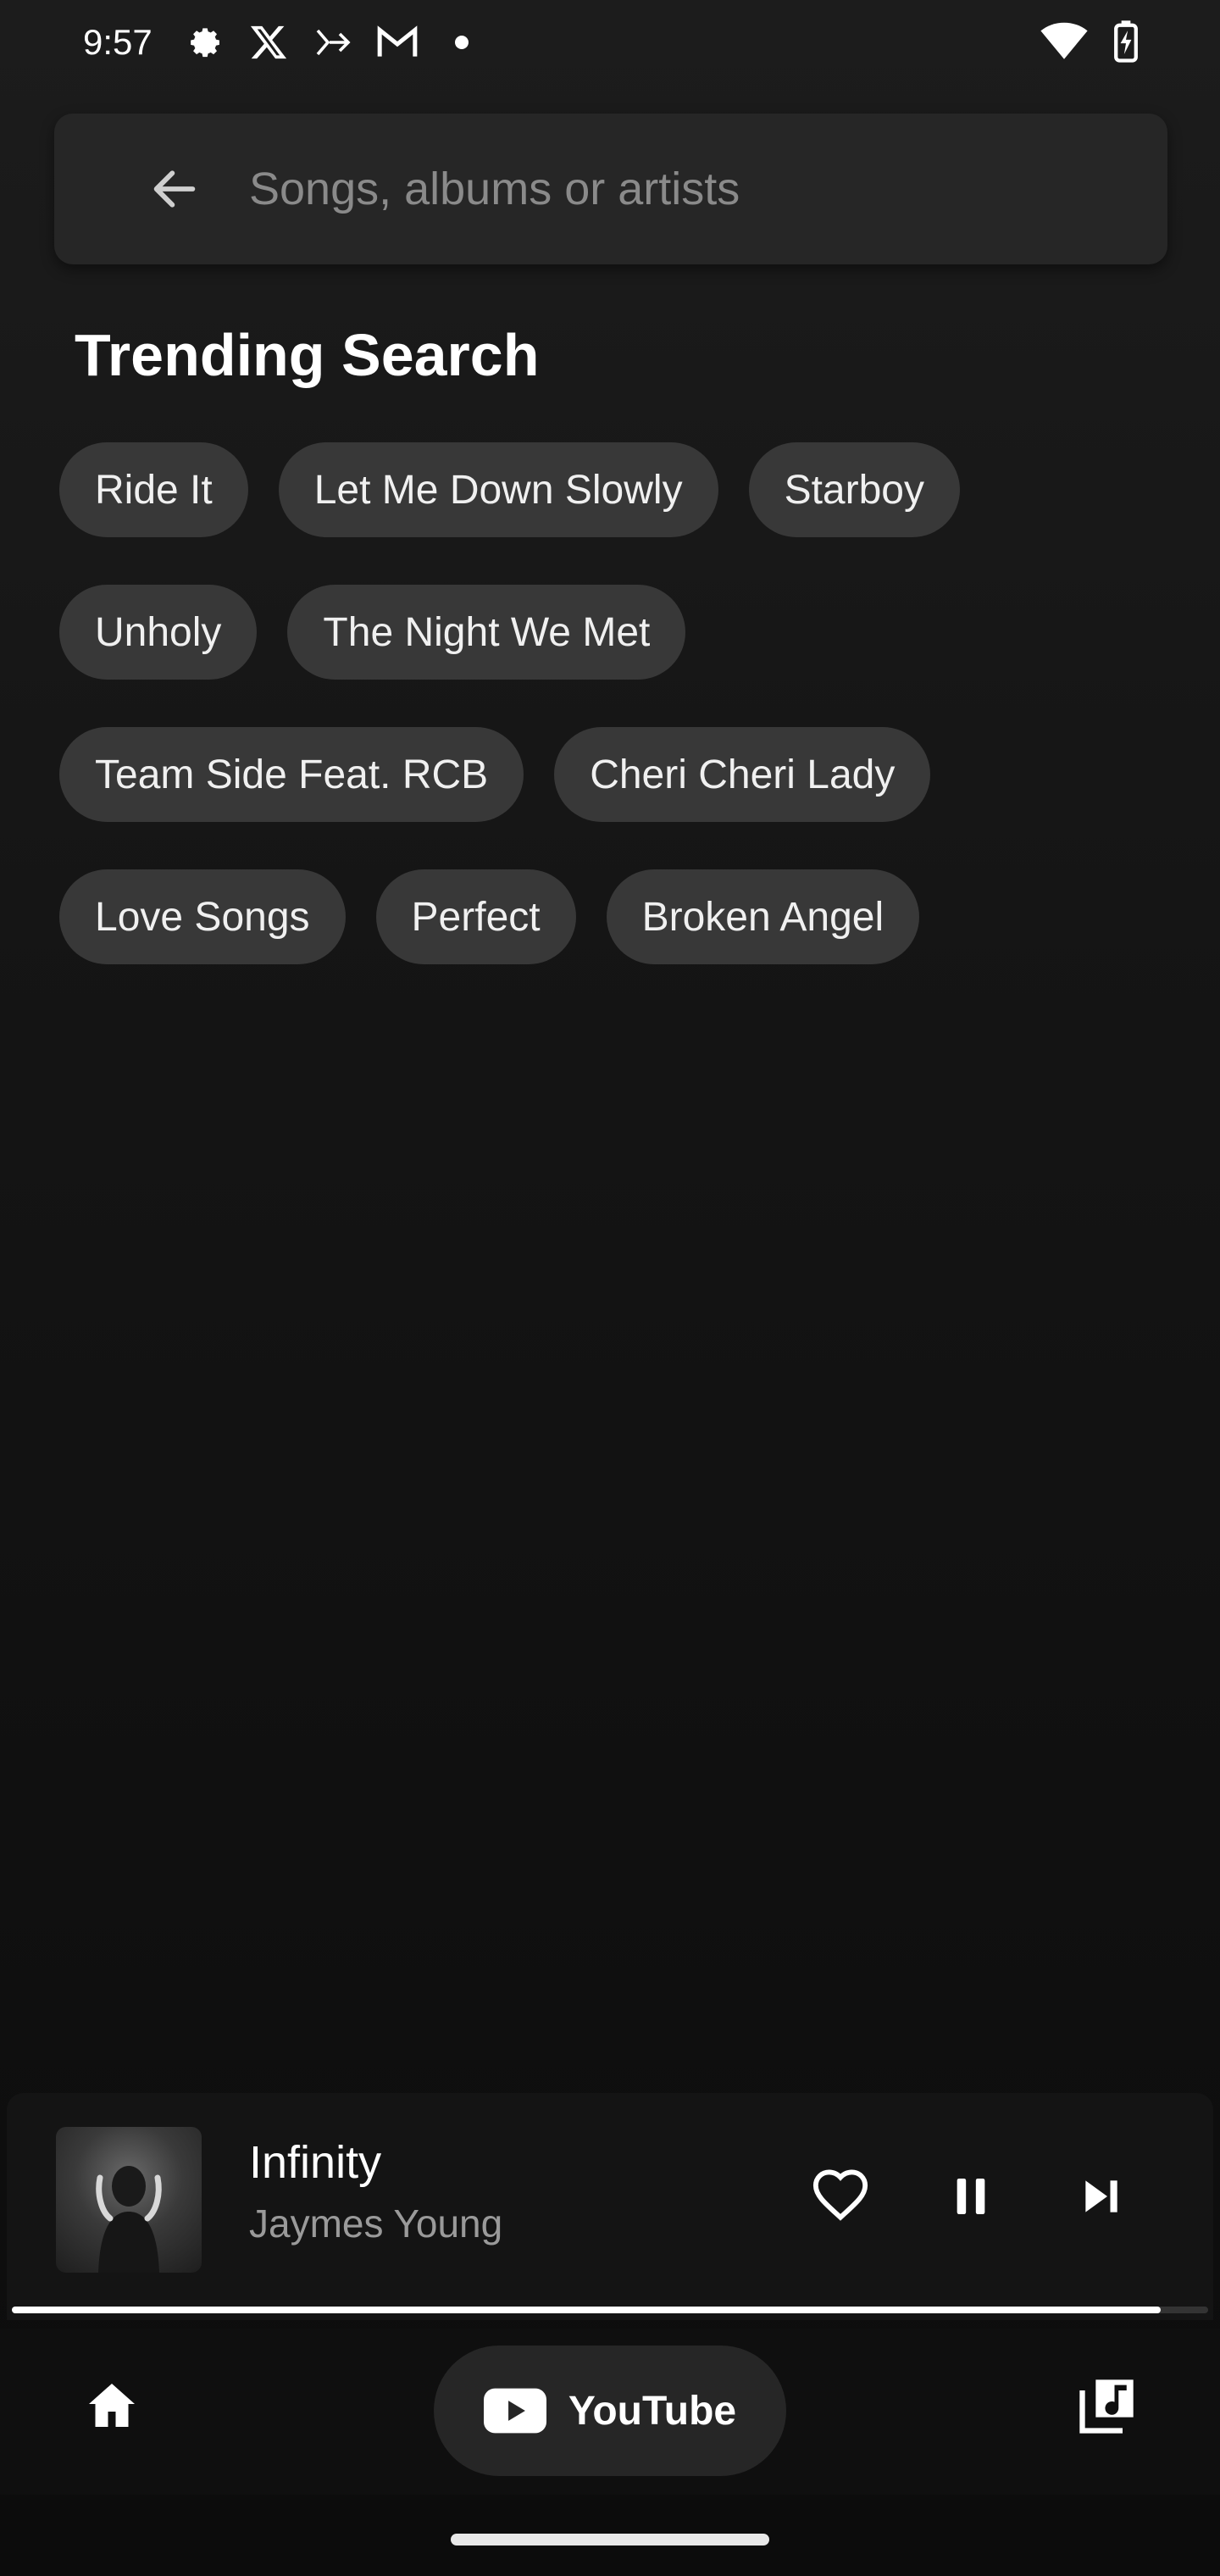 The height and width of the screenshot is (2576, 1220). I want to click on notification-icons, so click(333, 42).